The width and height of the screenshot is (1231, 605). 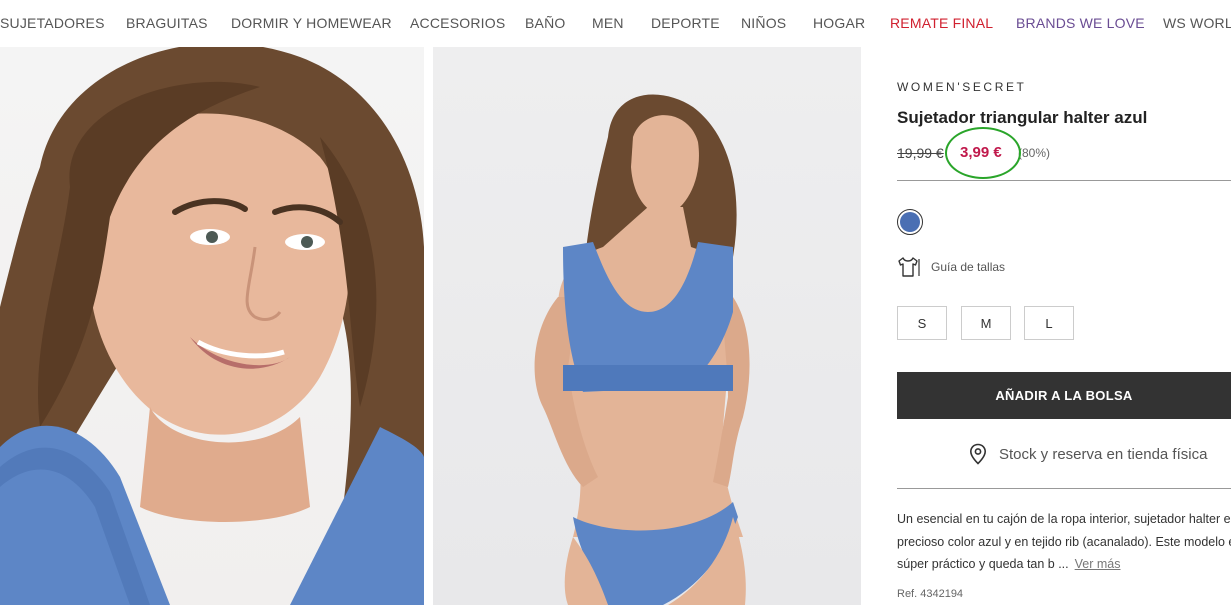 I want to click on swatch-fill, so click(x=910, y=222).